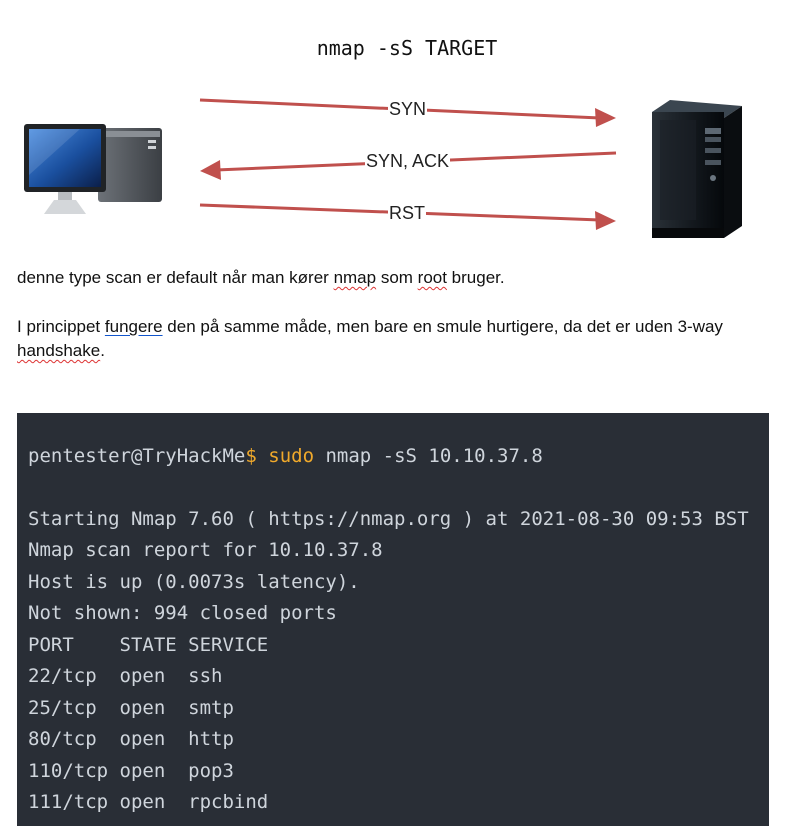  Describe the element at coordinates (408, 161) in the screenshot. I see `syn-ack-label: SYN, ACK` at that location.